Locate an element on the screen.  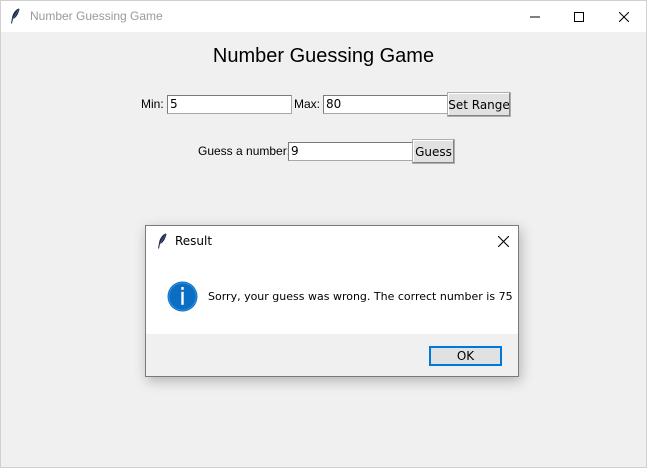
minimize-button is located at coordinates (535, 16).